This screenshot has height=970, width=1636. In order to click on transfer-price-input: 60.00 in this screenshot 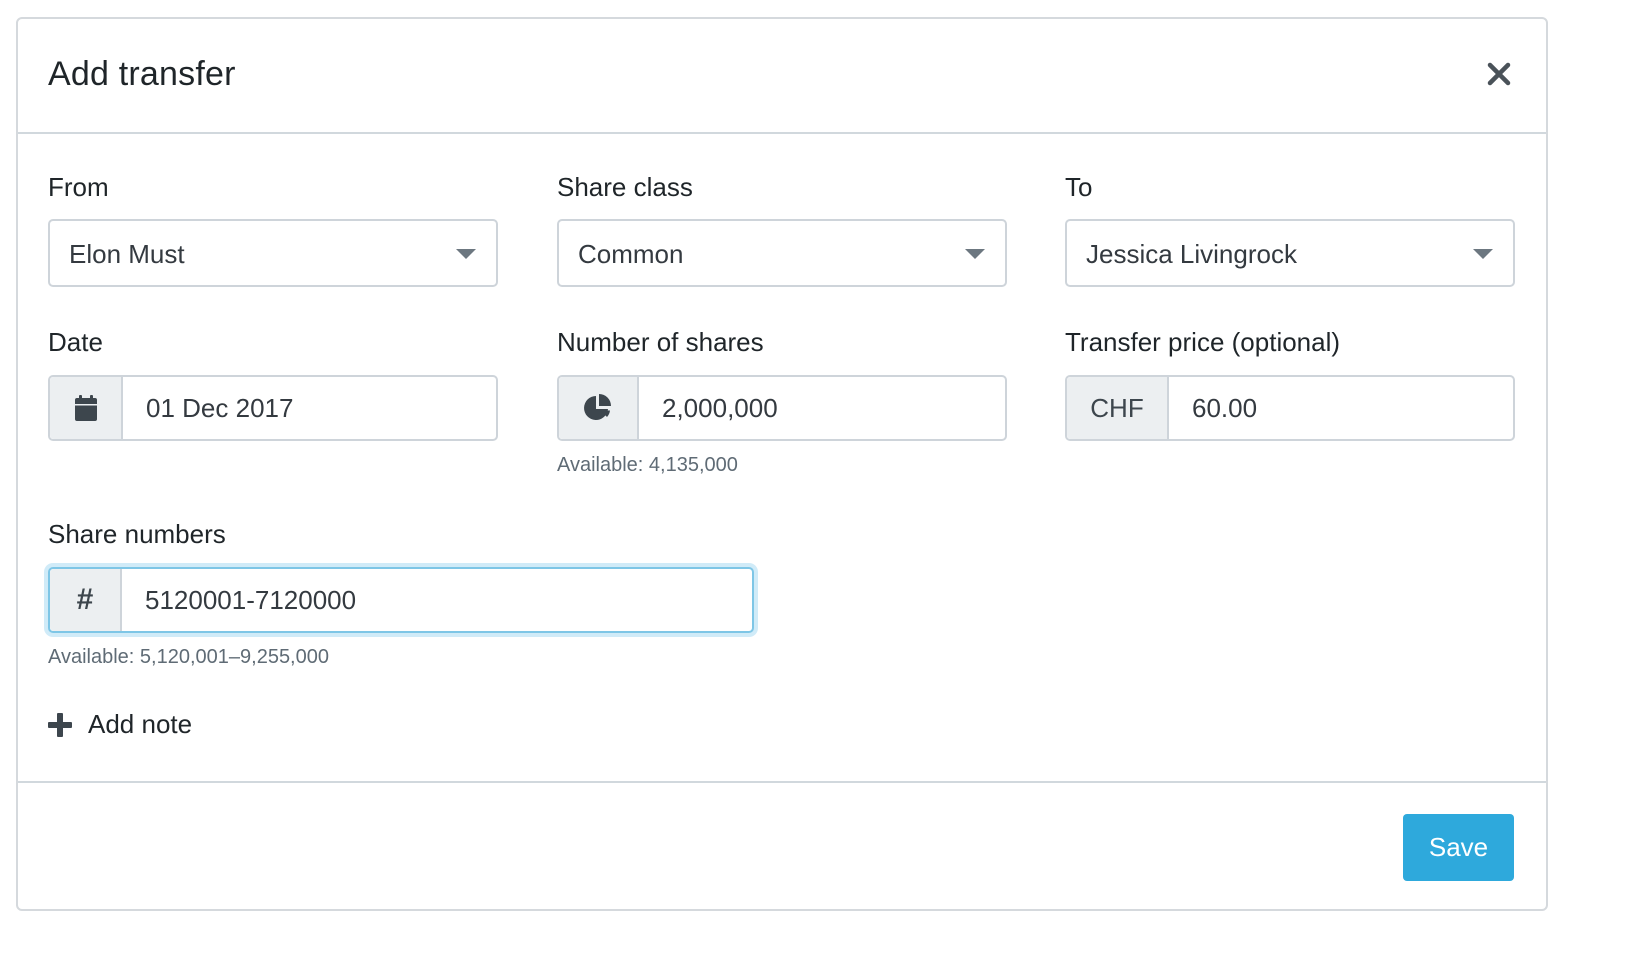, I will do `click(1341, 408)`.